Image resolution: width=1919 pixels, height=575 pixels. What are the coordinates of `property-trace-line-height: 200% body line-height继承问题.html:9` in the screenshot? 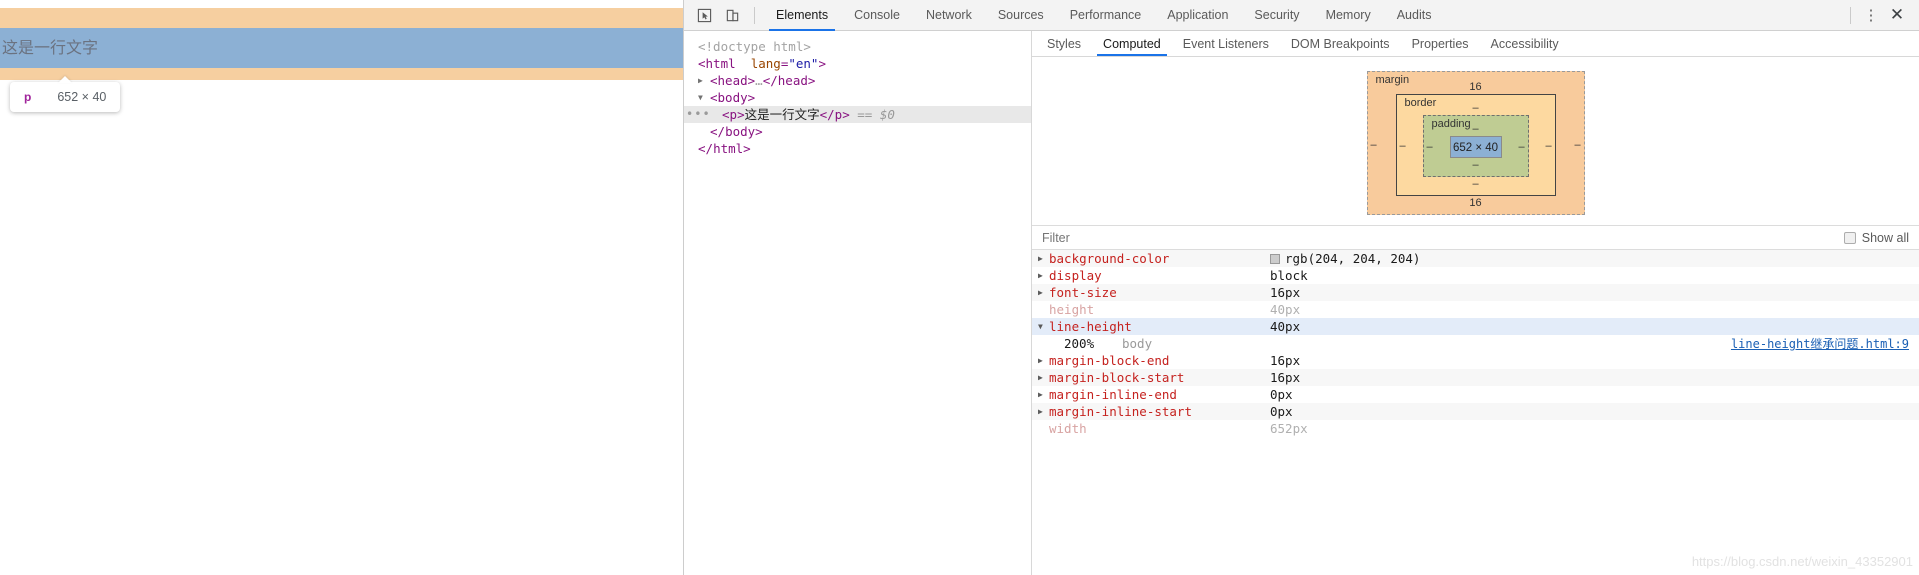 It's located at (1475, 343).